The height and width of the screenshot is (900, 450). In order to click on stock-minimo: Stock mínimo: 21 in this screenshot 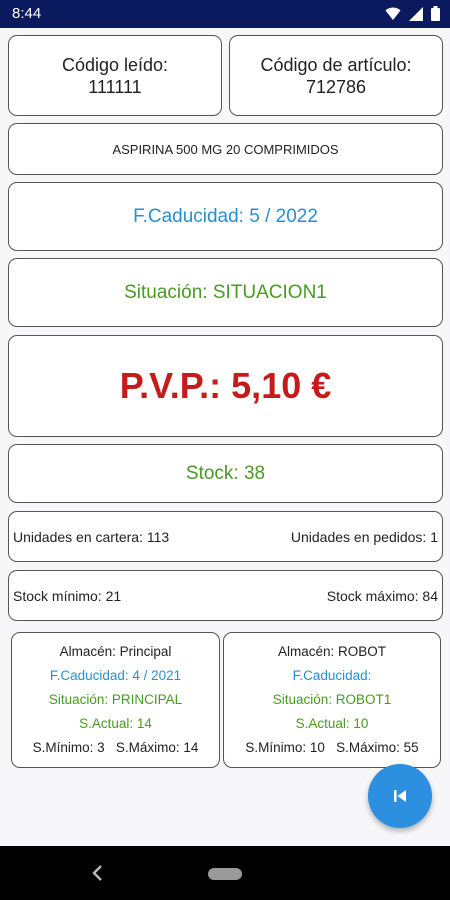, I will do `click(67, 595)`.